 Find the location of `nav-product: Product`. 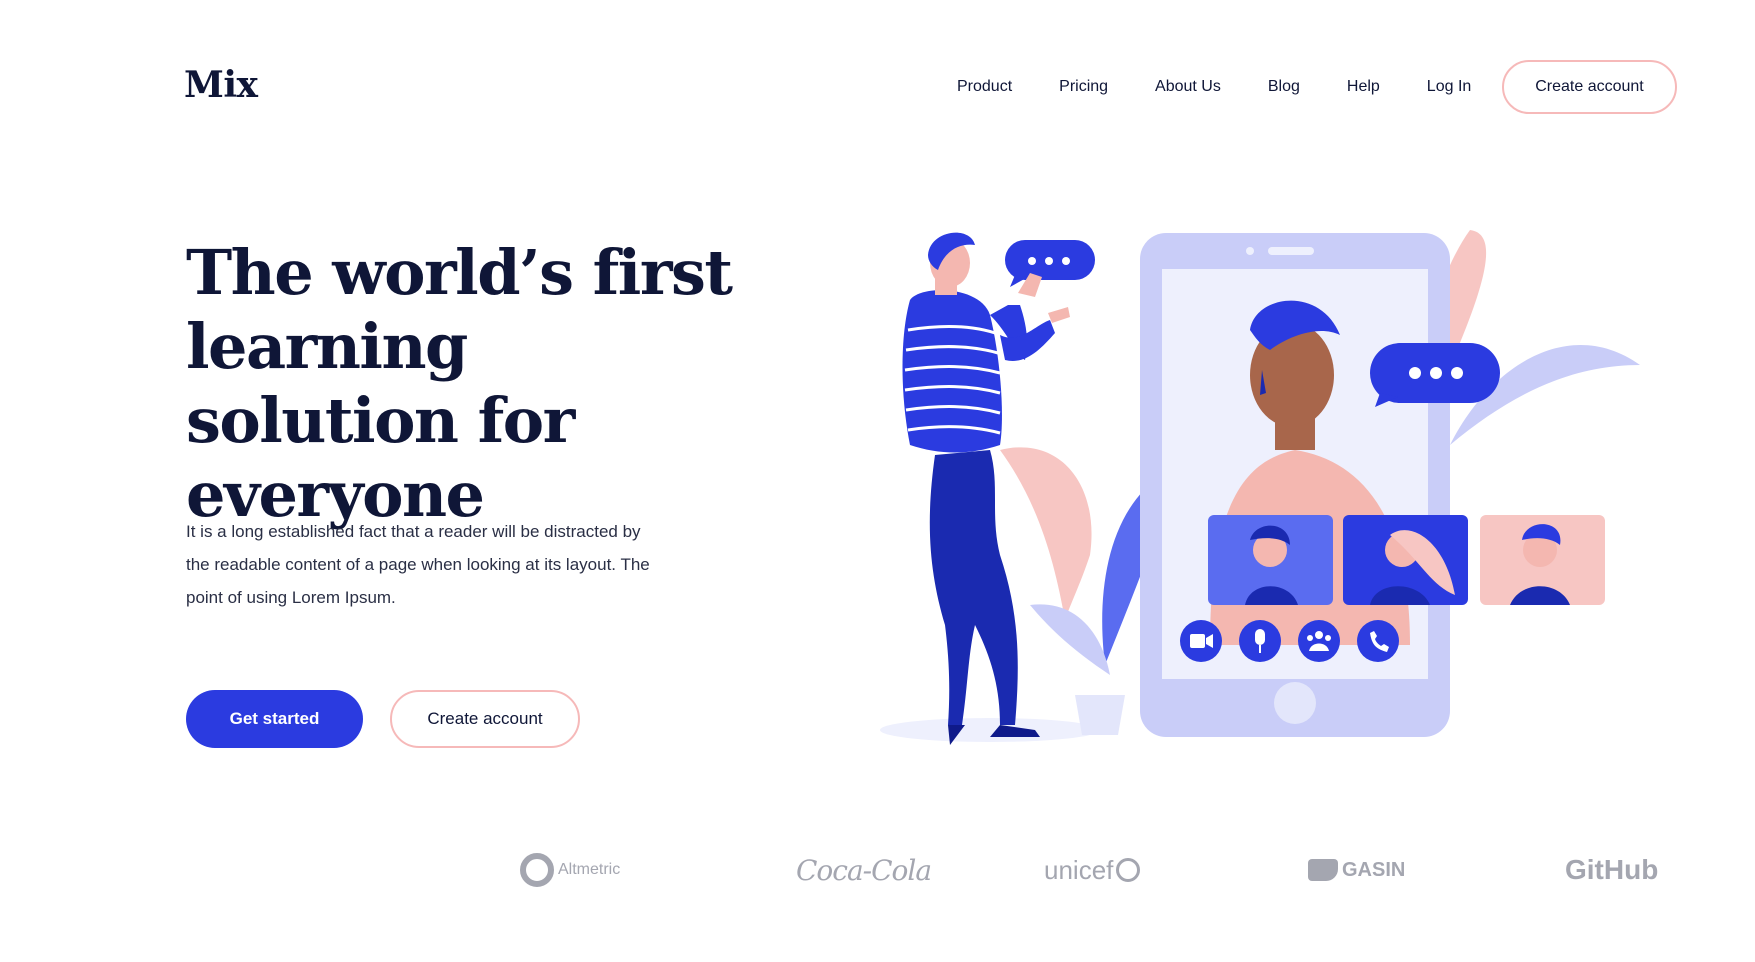

nav-product: Product is located at coordinates (984, 87).